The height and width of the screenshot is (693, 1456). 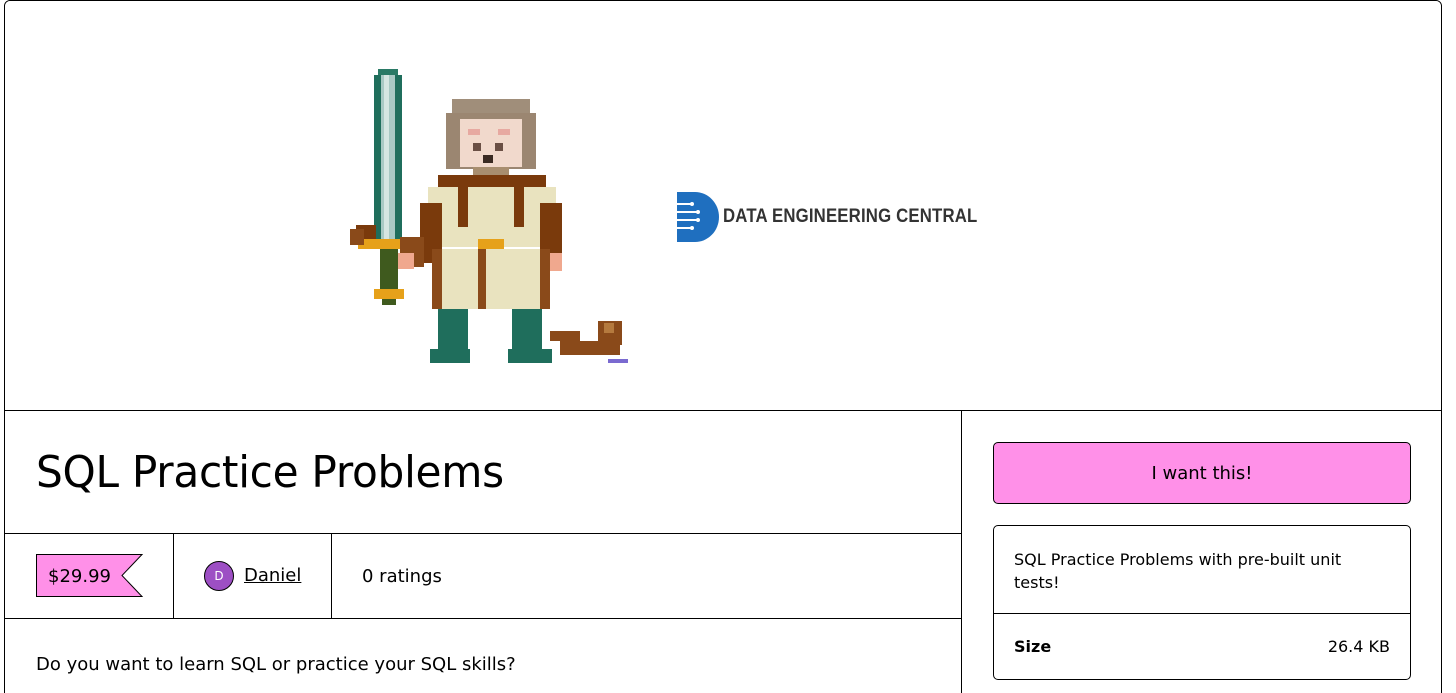 What do you see at coordinates (1358, 646) in the screenshot?
I see `size-value: 26.4 KB` at bounding box center [1358, 646].